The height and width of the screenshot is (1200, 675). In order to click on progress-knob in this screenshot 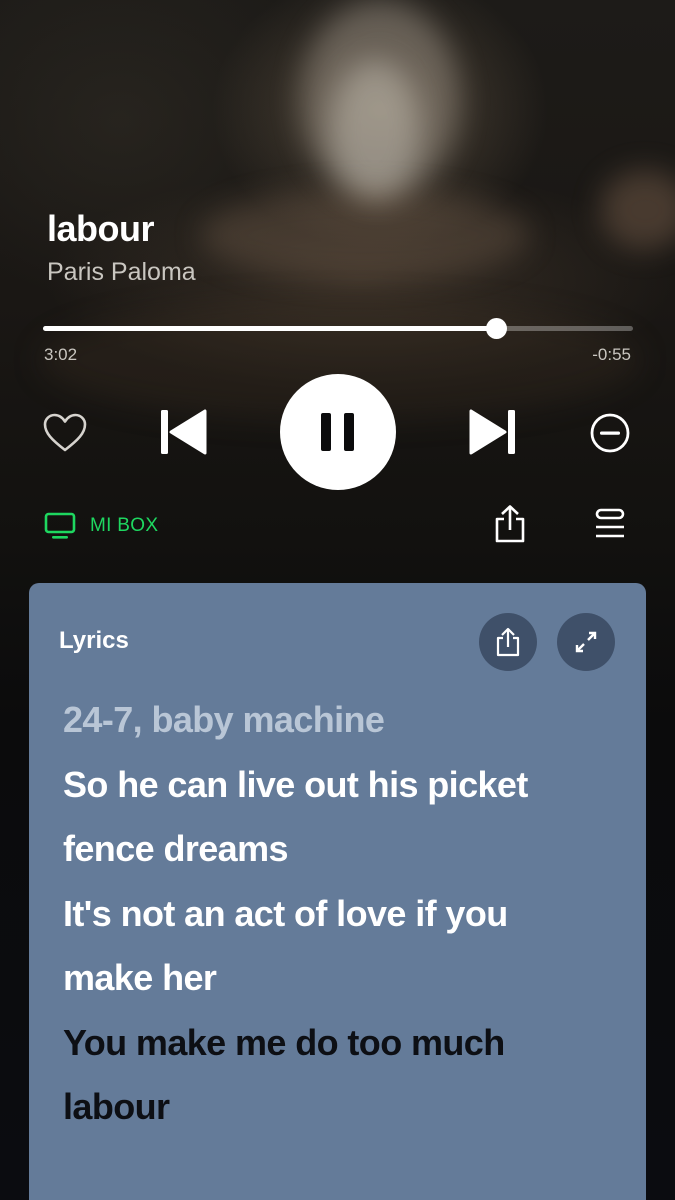, I will do `click(497, 328)`.